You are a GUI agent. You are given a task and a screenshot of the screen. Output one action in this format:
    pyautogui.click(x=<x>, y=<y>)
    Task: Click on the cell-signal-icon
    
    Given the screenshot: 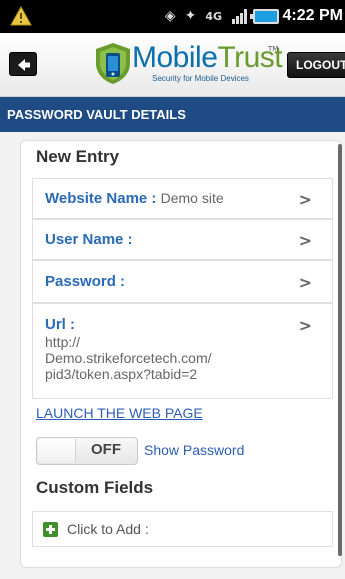 What is the action you would take?
    pyautogui.click(x=239, y=16)
    